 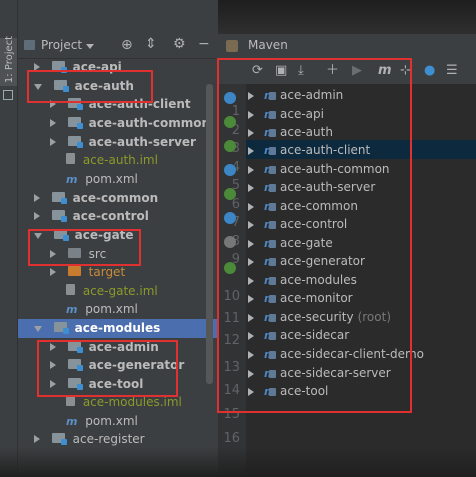 I want to click on locate-icon: ⊕, so click(x=127, y=45).